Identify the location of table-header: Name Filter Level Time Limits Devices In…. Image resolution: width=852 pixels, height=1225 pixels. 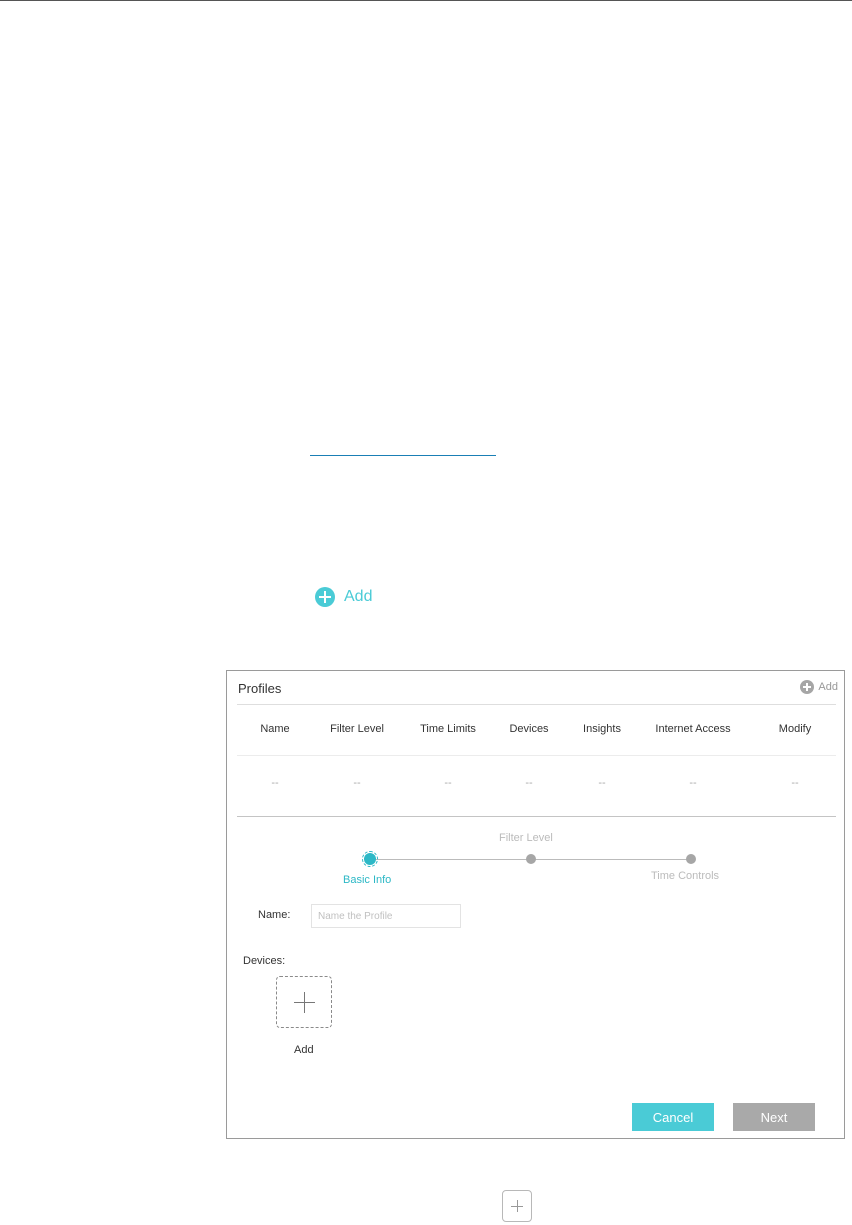
(536, 733).